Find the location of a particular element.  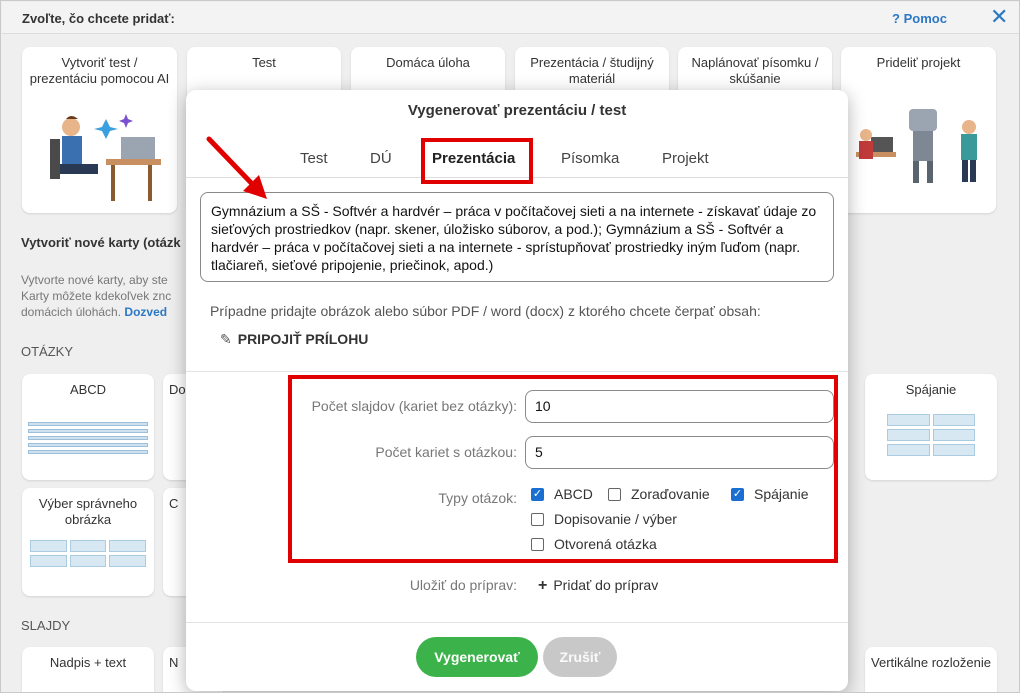

card-label: Test is located at coordinates (264, 62).